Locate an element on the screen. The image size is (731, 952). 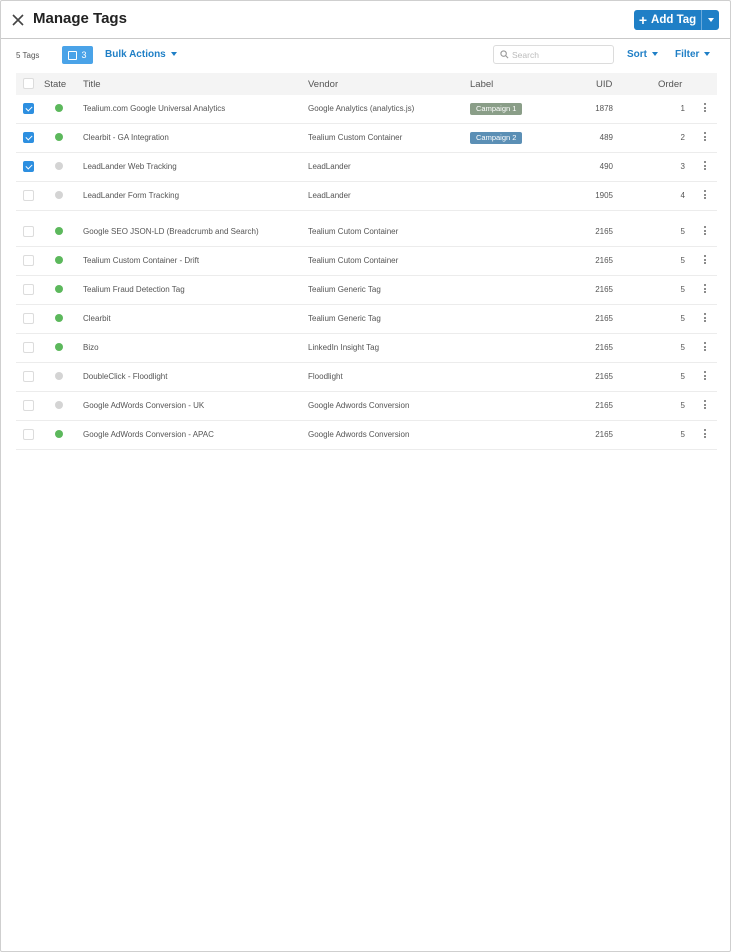
label-badge: Campaign 1 is located at coordinates (496, 109).